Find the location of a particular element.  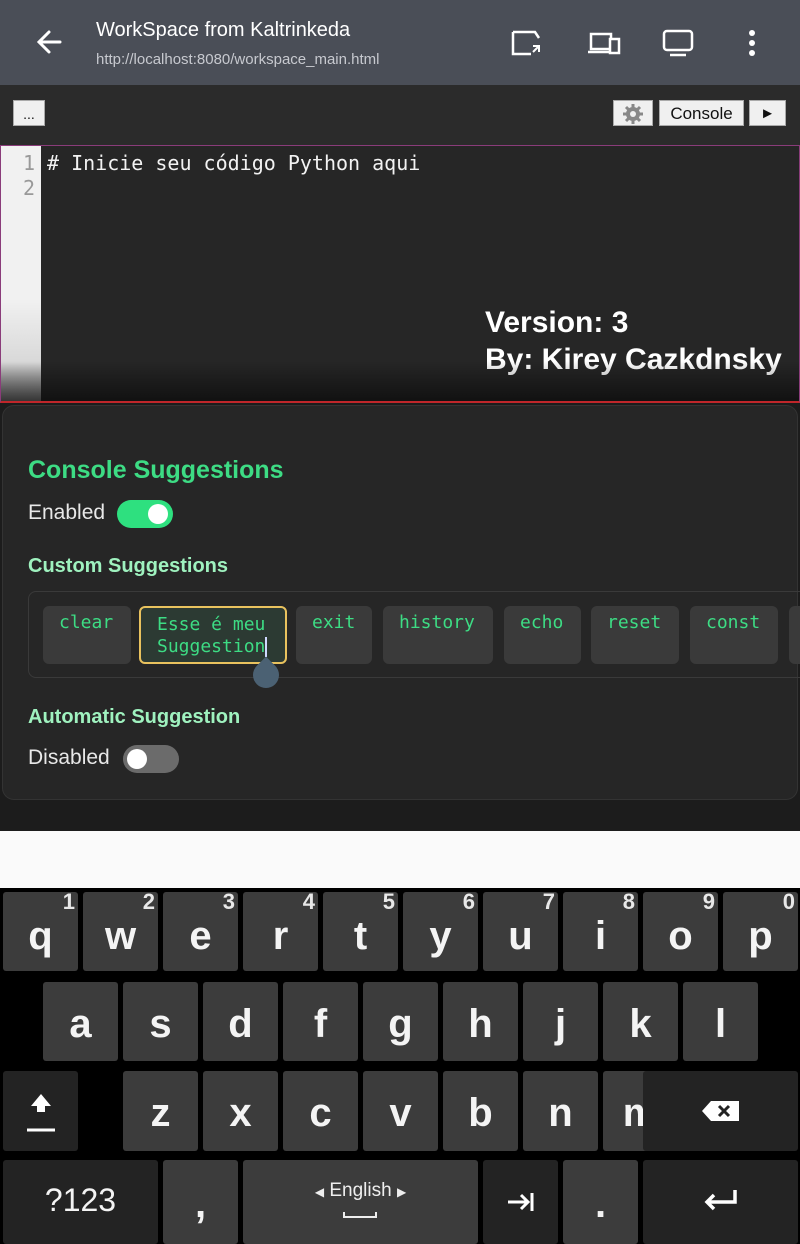

key-label: a is located at coordinates (80, 1024).